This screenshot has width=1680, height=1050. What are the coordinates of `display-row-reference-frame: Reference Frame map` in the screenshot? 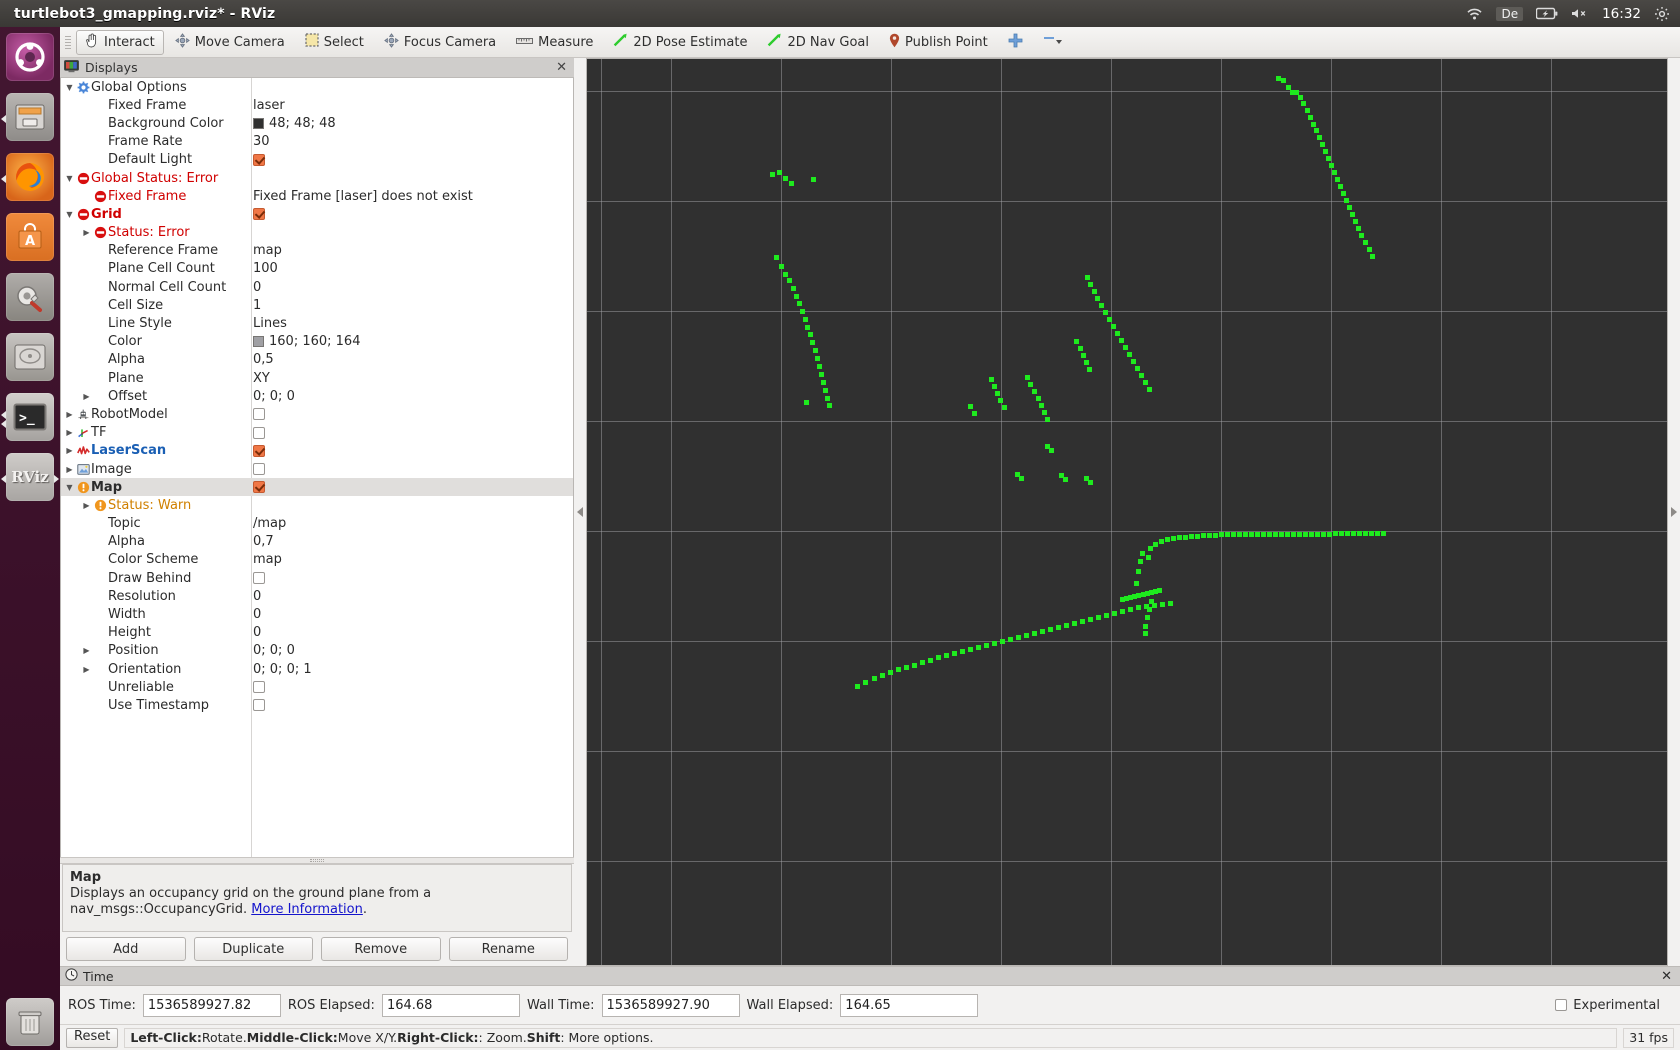 It's located at (317, 251).